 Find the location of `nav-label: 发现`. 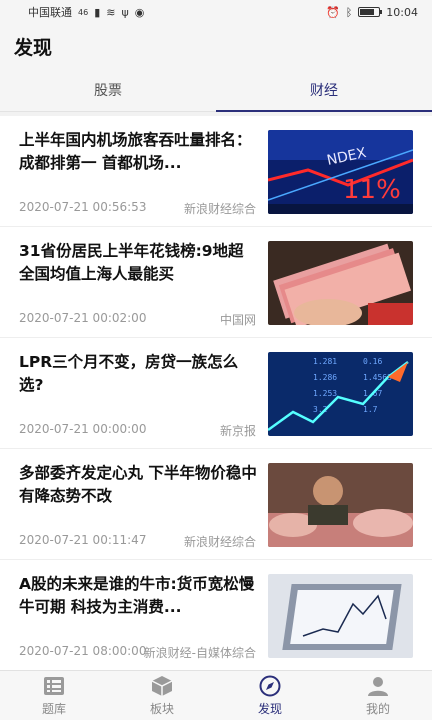

nav-label: 发现 is located at coordinates (269, 708).